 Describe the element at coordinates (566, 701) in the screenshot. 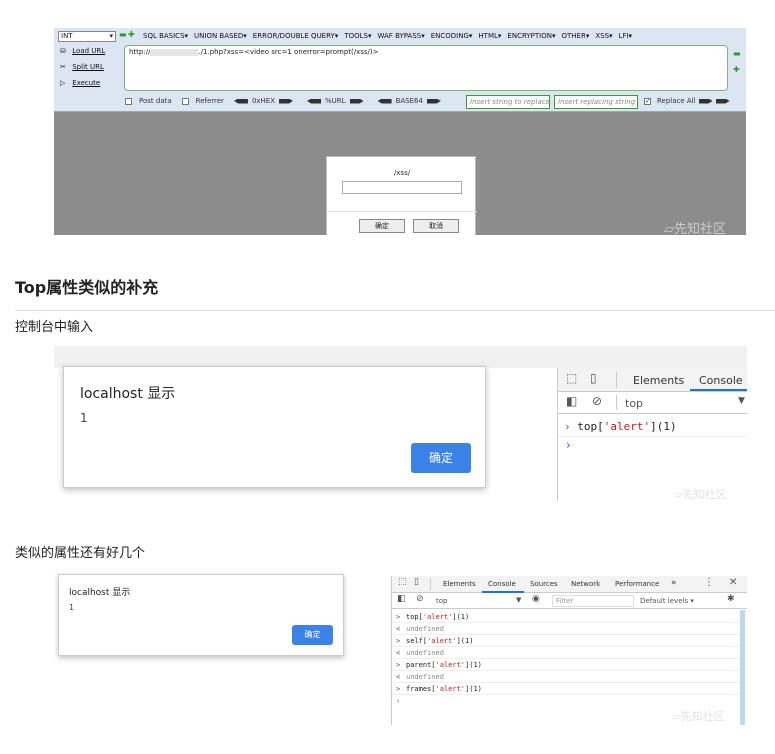

I see `console-prompt: ›` at that location.